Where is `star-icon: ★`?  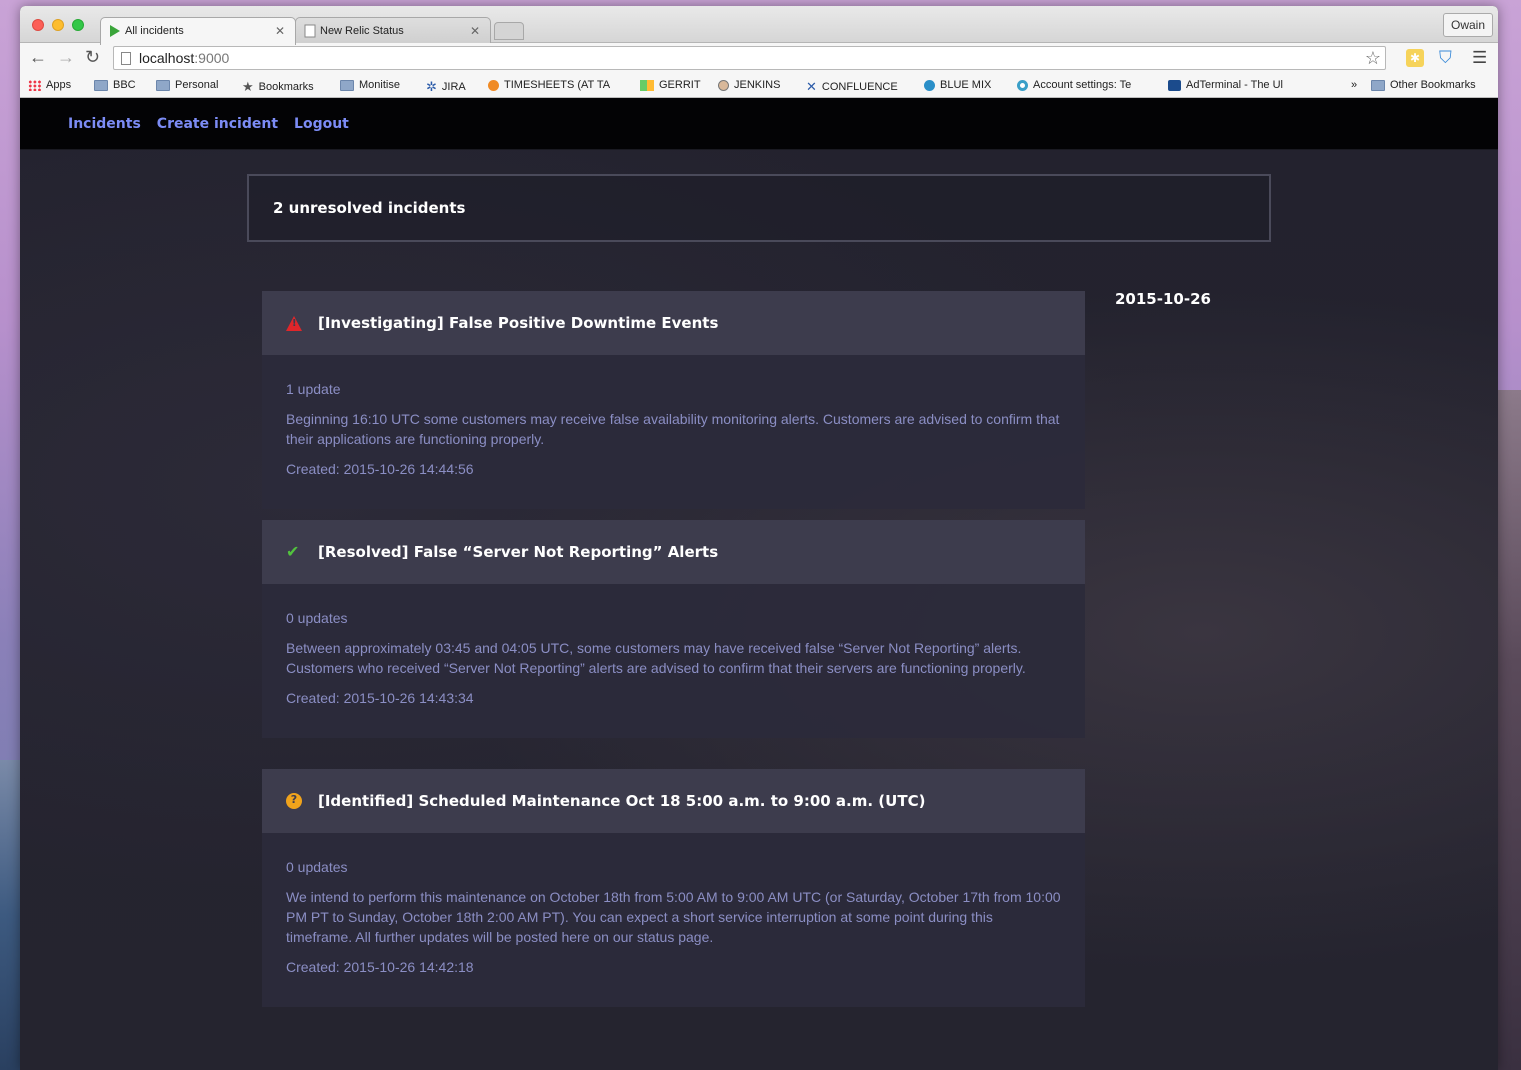
star-icon: ★ is located at coordinates (248, 86).